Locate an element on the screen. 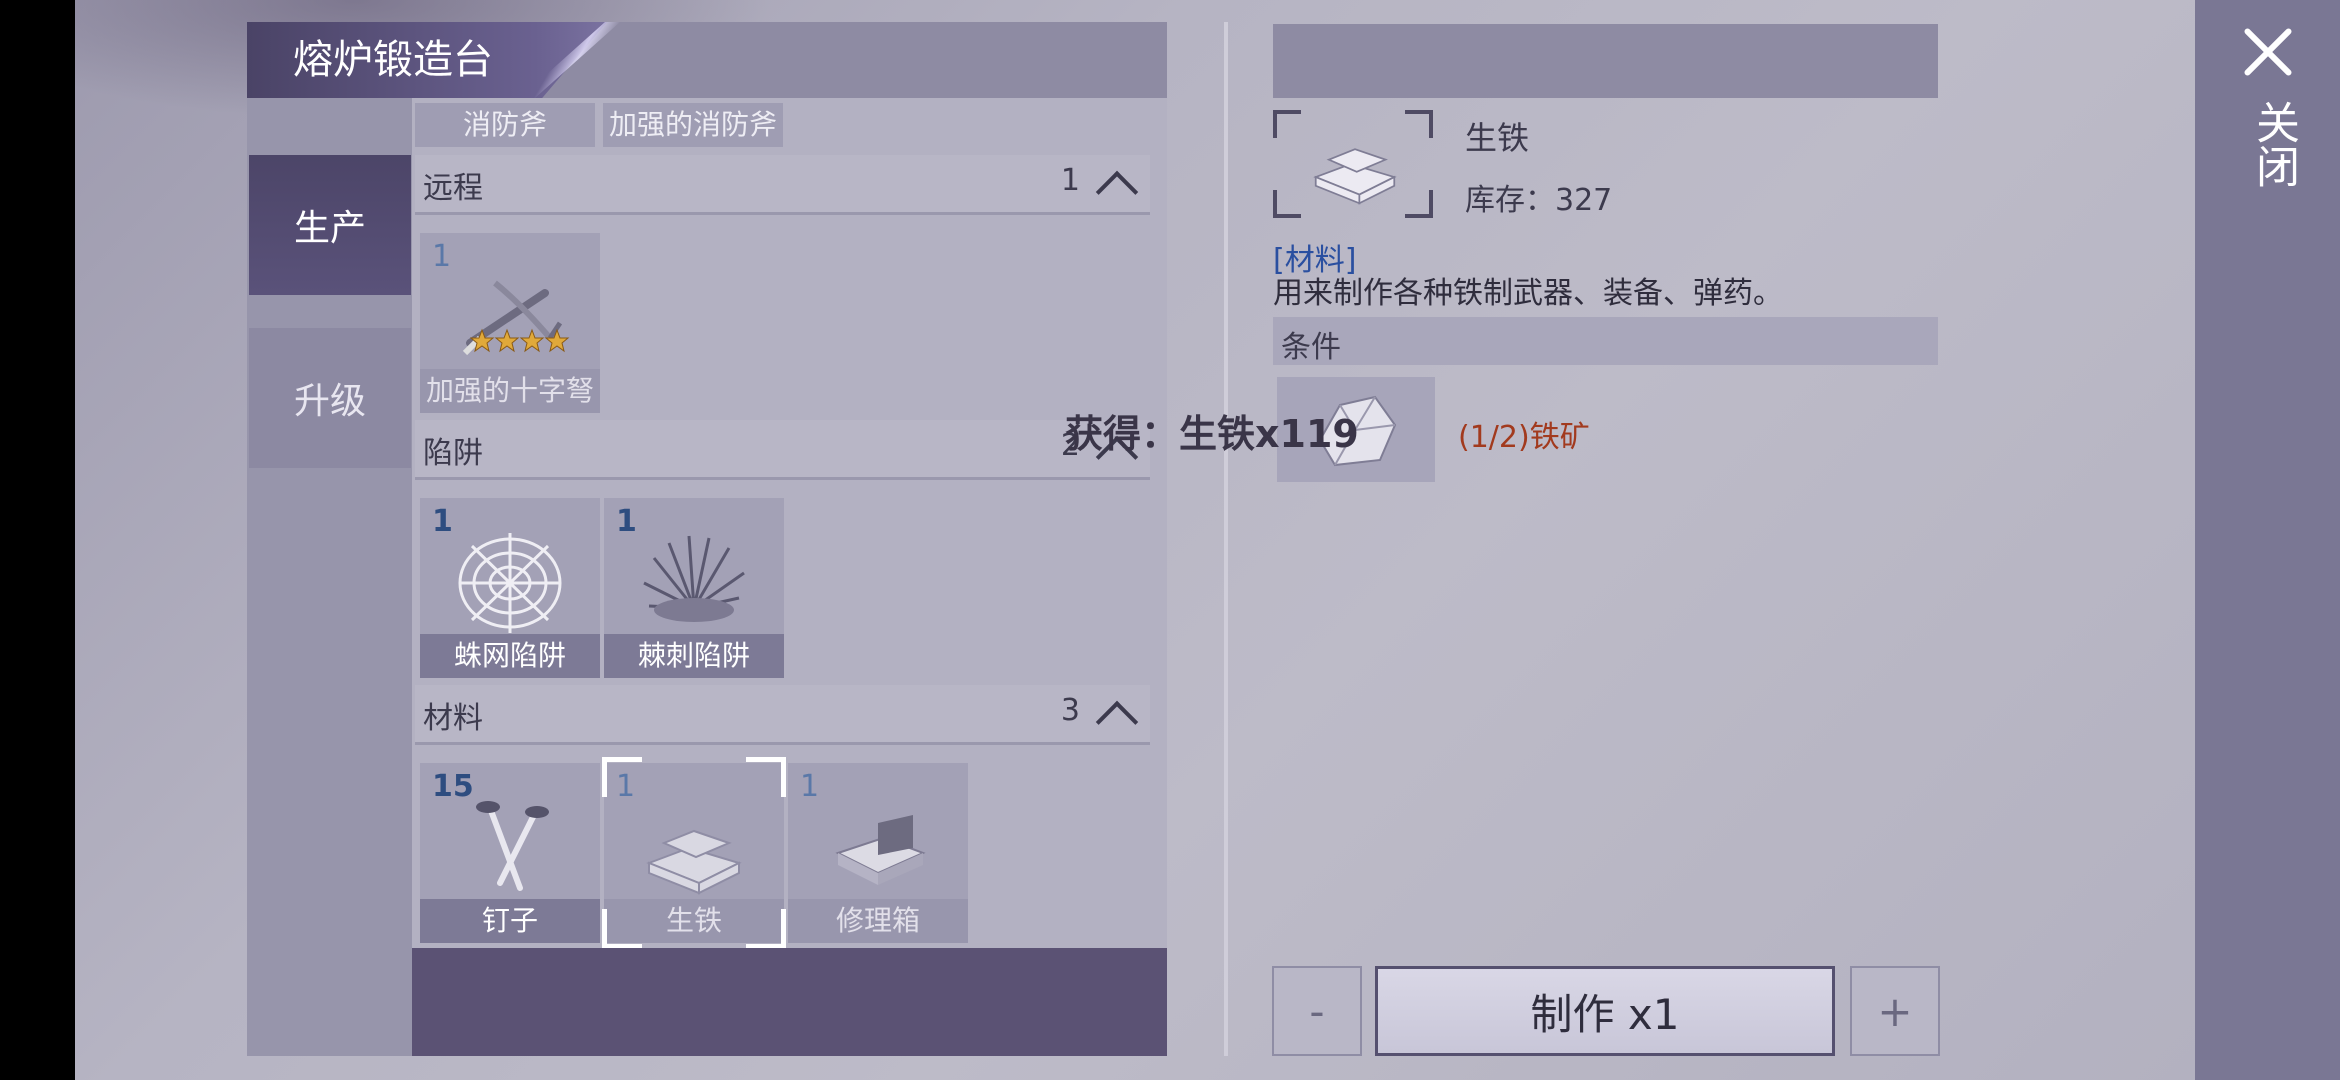 Image resolution: width=2340 pixels, height=1080 pixels. panel-divider is located at coordinates (1226, 539).